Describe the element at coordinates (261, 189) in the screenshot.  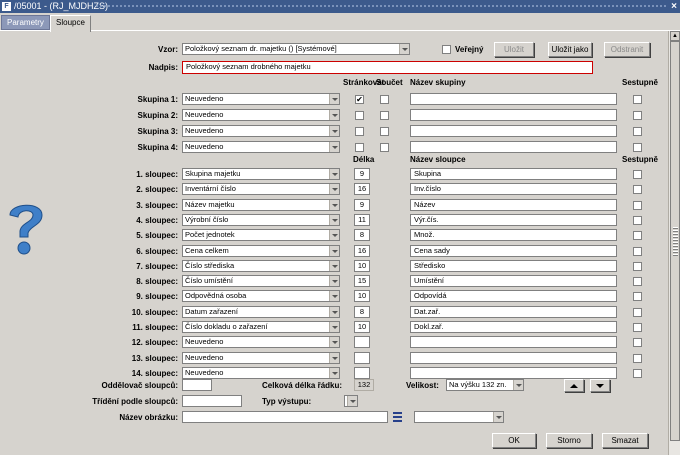
I see `column-select: Inventární číslo` at that location.